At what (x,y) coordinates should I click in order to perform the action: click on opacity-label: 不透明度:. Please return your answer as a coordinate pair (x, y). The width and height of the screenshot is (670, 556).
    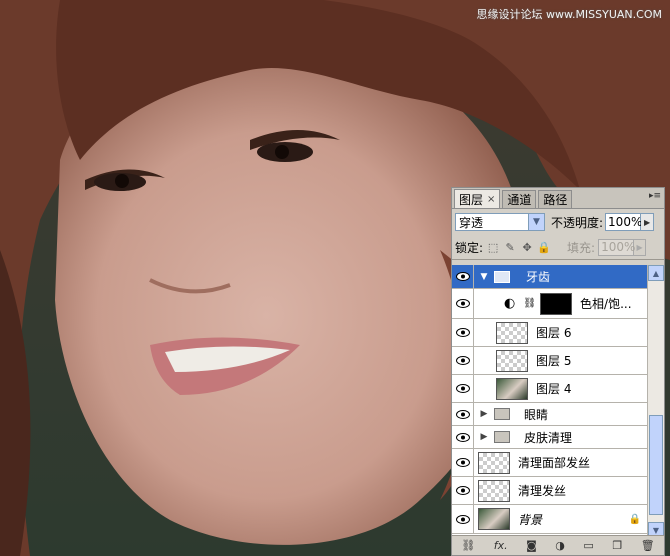
    Looking at the image, I should click on (577, 222).